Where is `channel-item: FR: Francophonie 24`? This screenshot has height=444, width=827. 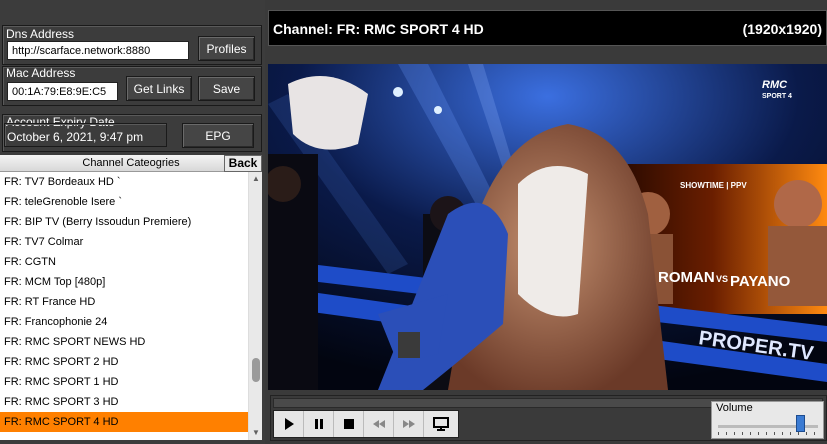 channel-item: FR: Francophonie 24 is located at coordinates (124, 322).